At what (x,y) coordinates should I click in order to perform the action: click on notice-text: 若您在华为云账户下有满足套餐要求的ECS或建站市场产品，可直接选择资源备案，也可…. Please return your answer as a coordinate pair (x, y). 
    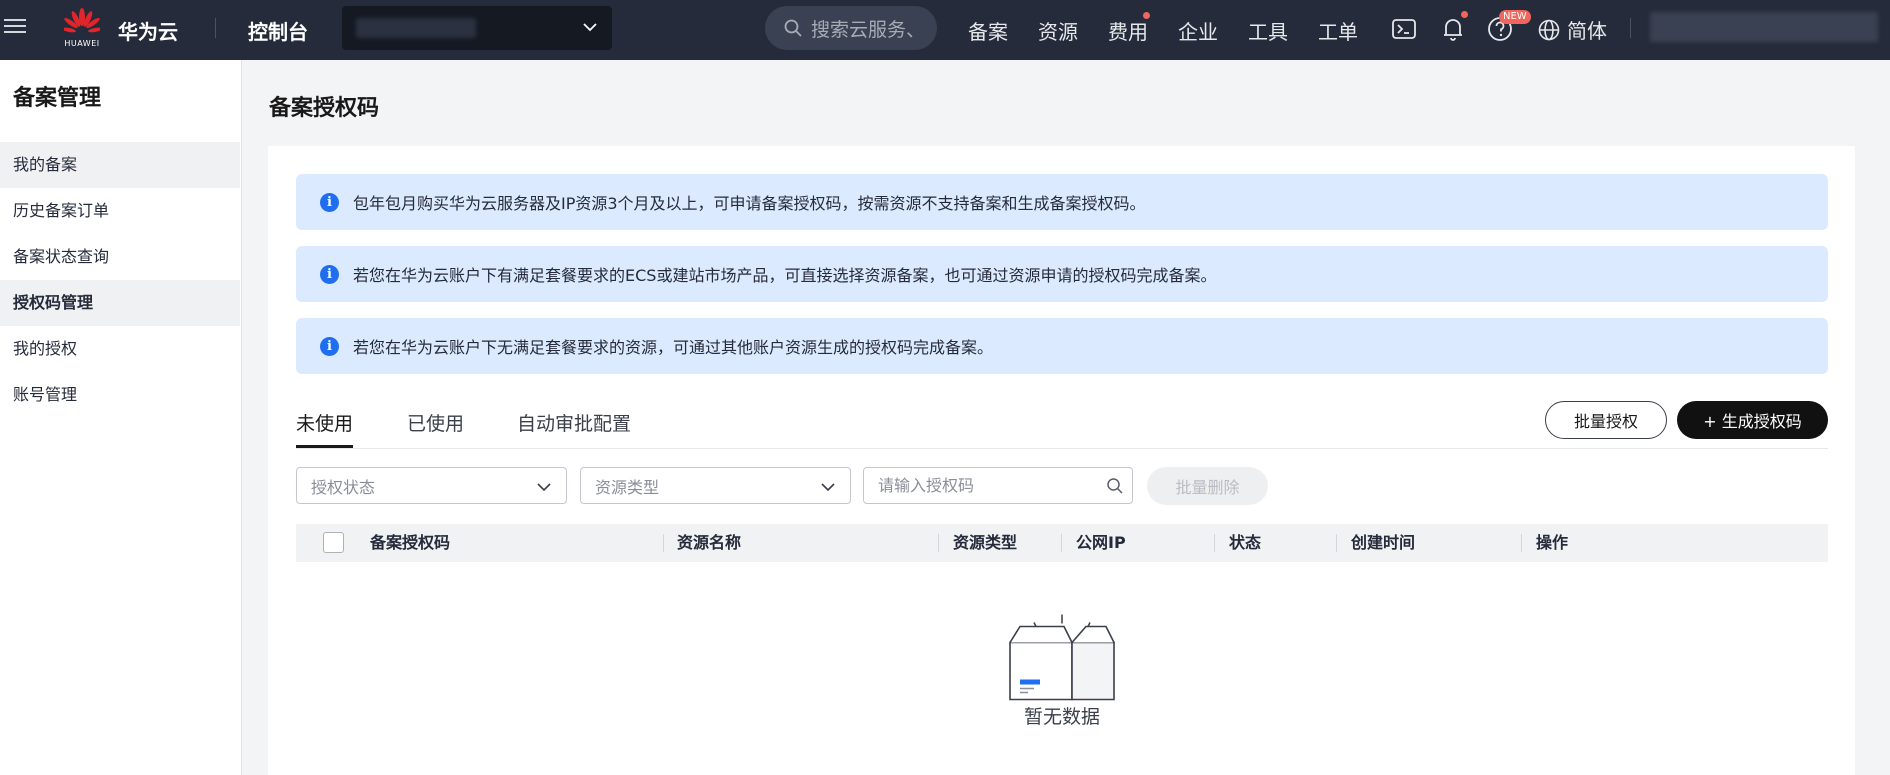
    Looking at the image, I should click on (785, 275).